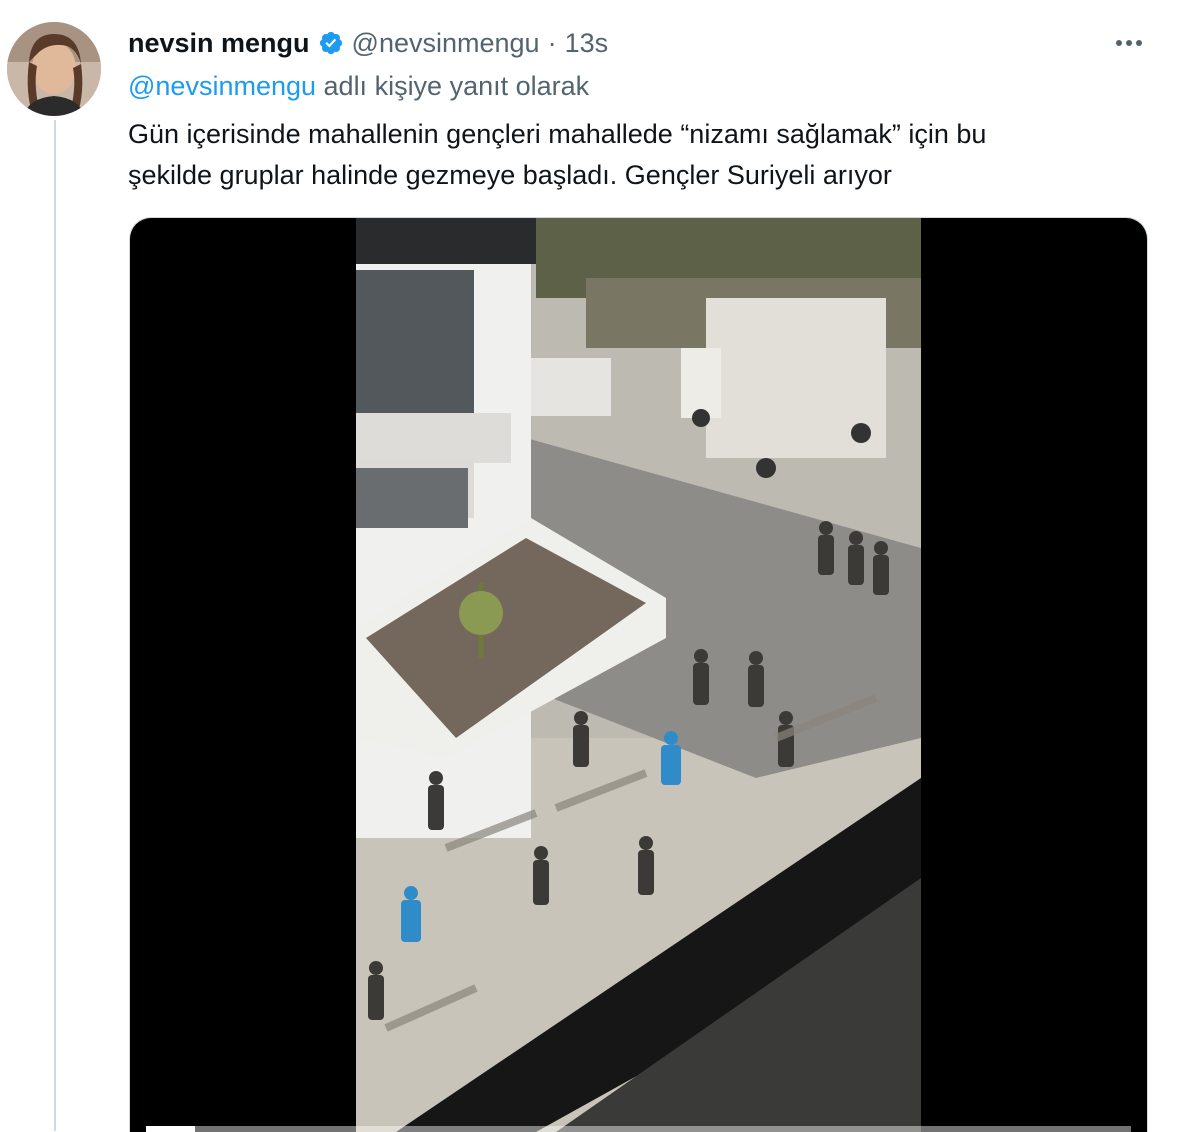 The width and height of the screenshot is (1200, 1132). I want to click on video-progress-fill, so click(171, 1129).